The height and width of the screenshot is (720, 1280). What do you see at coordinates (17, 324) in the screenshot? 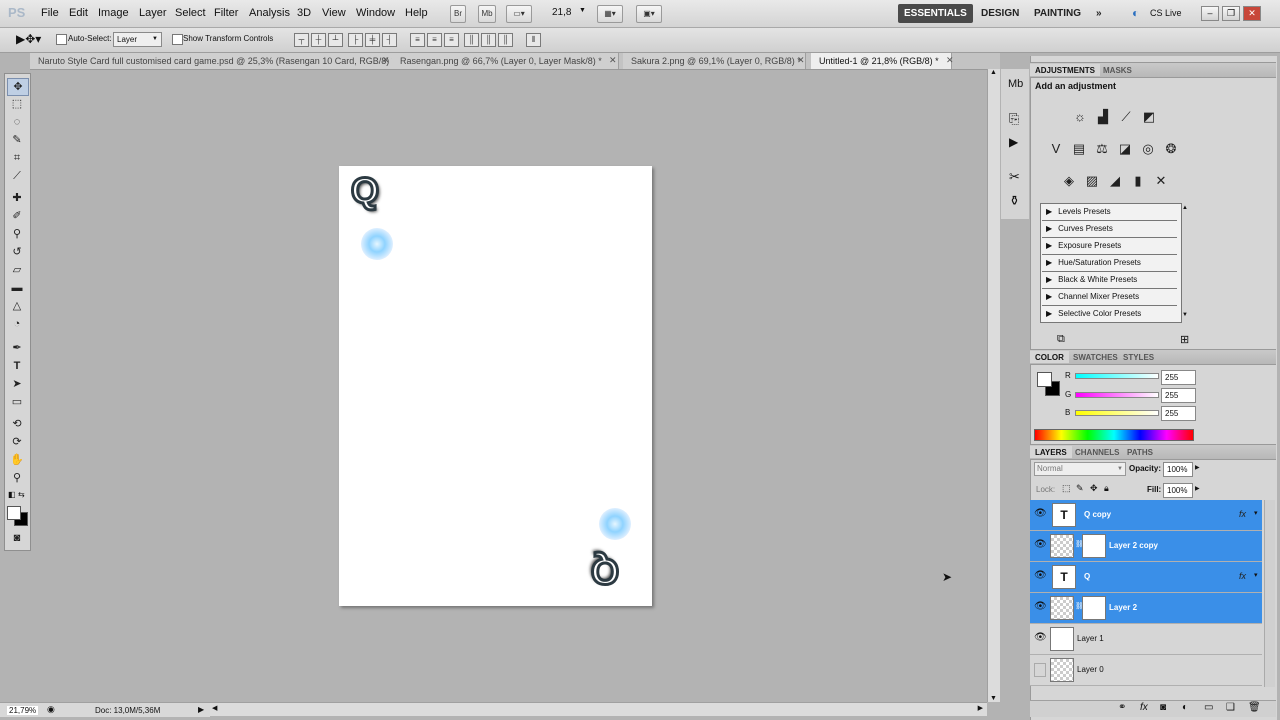
I see `dodge-tool-icon: ◔` at bounding box center [17, 324].